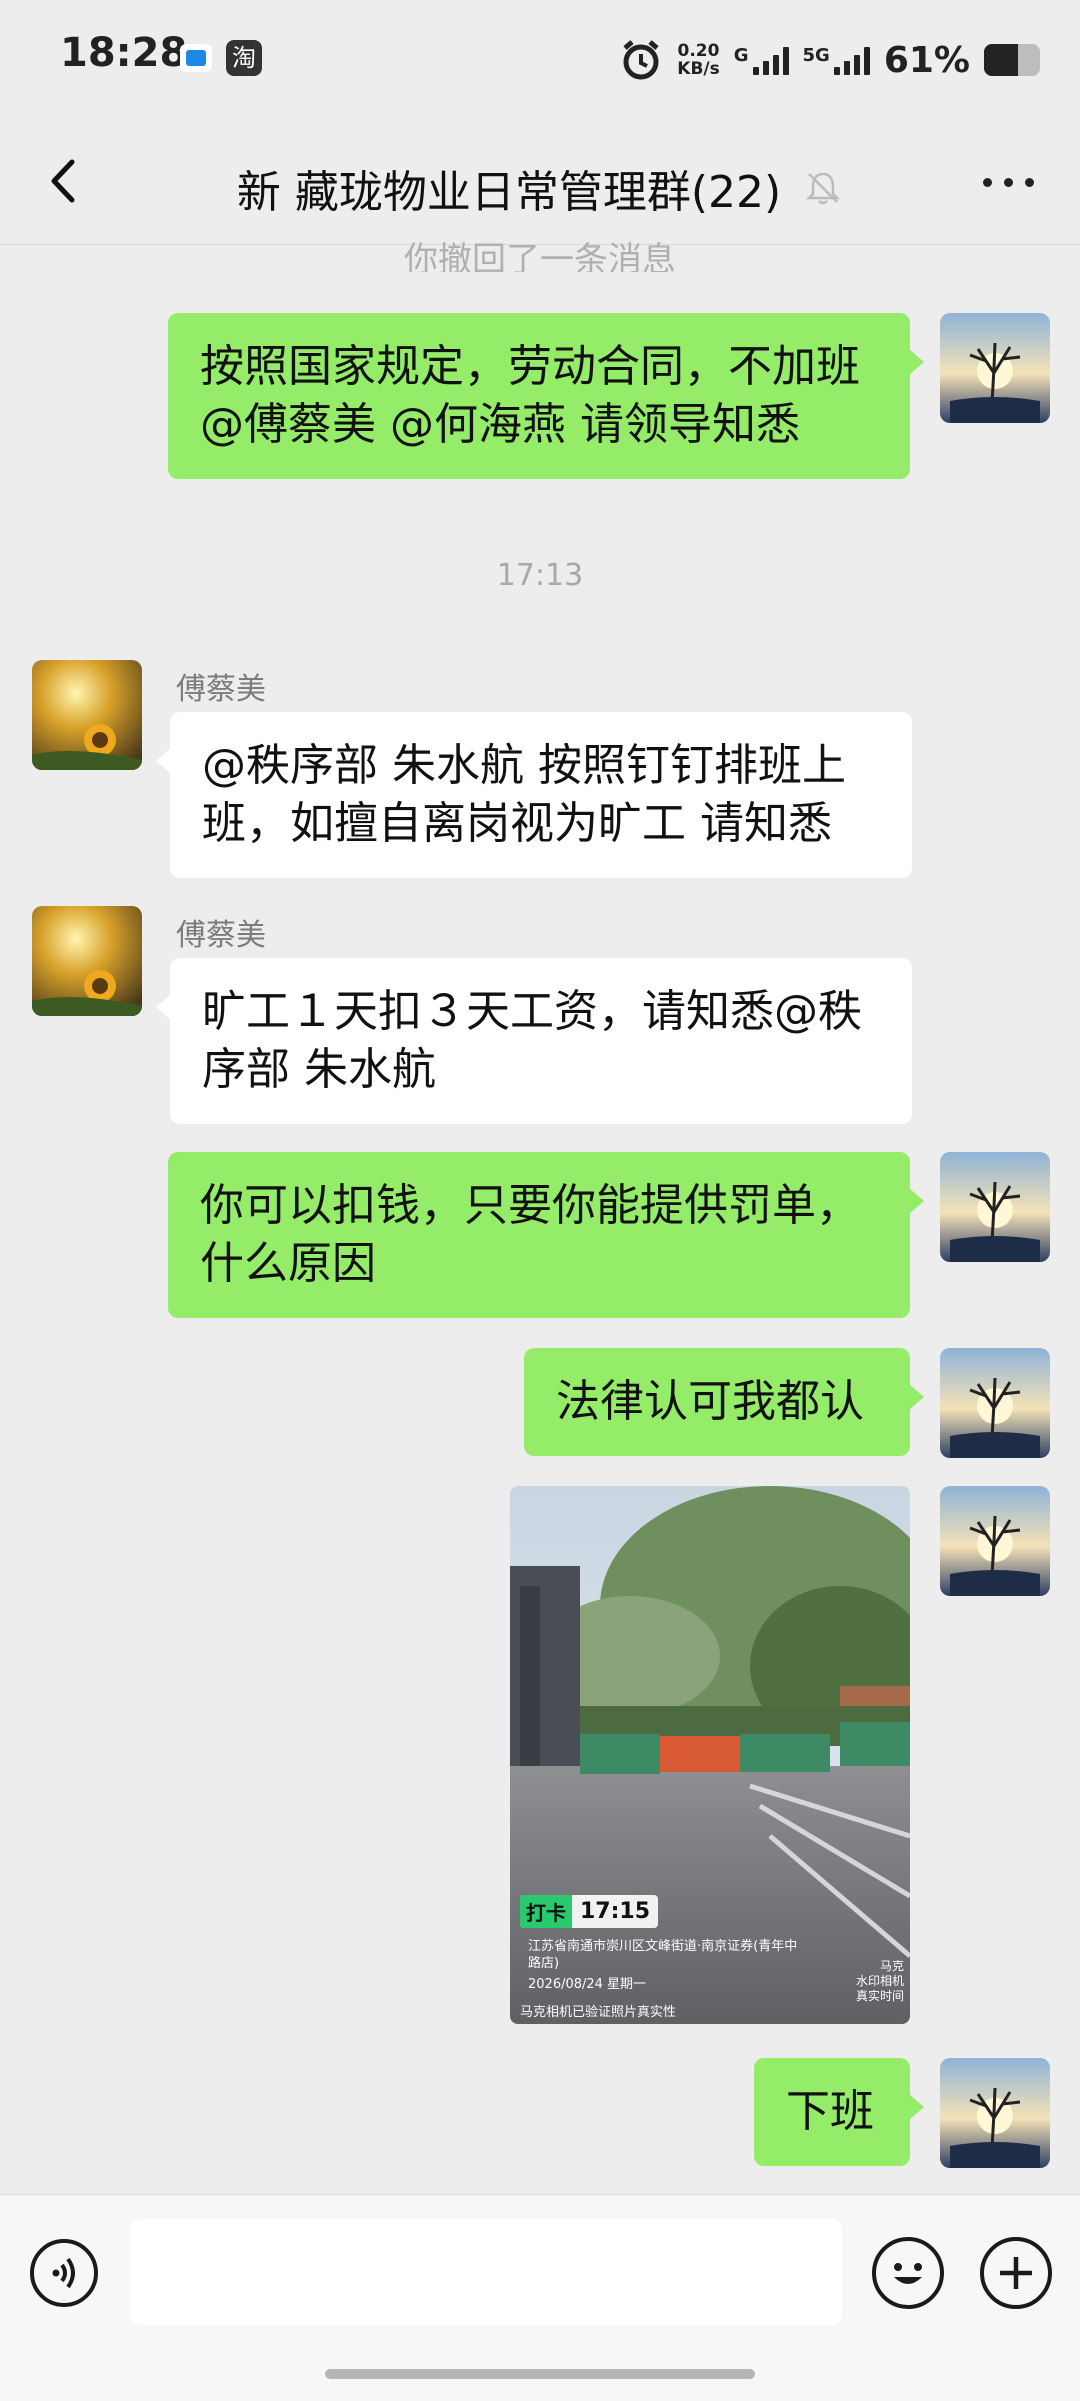 The height and width of the screenshot is (2401, 1080). I want to click on emoji-icon, so click(908, 2273).